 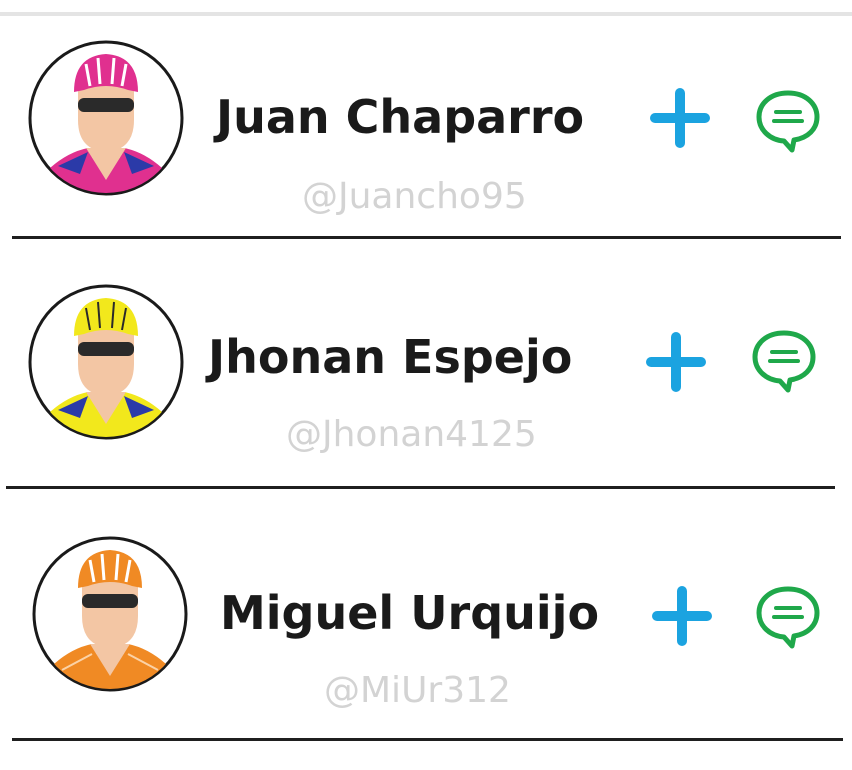 I want to click on contact-handle: @Juancho95, so click(x=414, y=196).